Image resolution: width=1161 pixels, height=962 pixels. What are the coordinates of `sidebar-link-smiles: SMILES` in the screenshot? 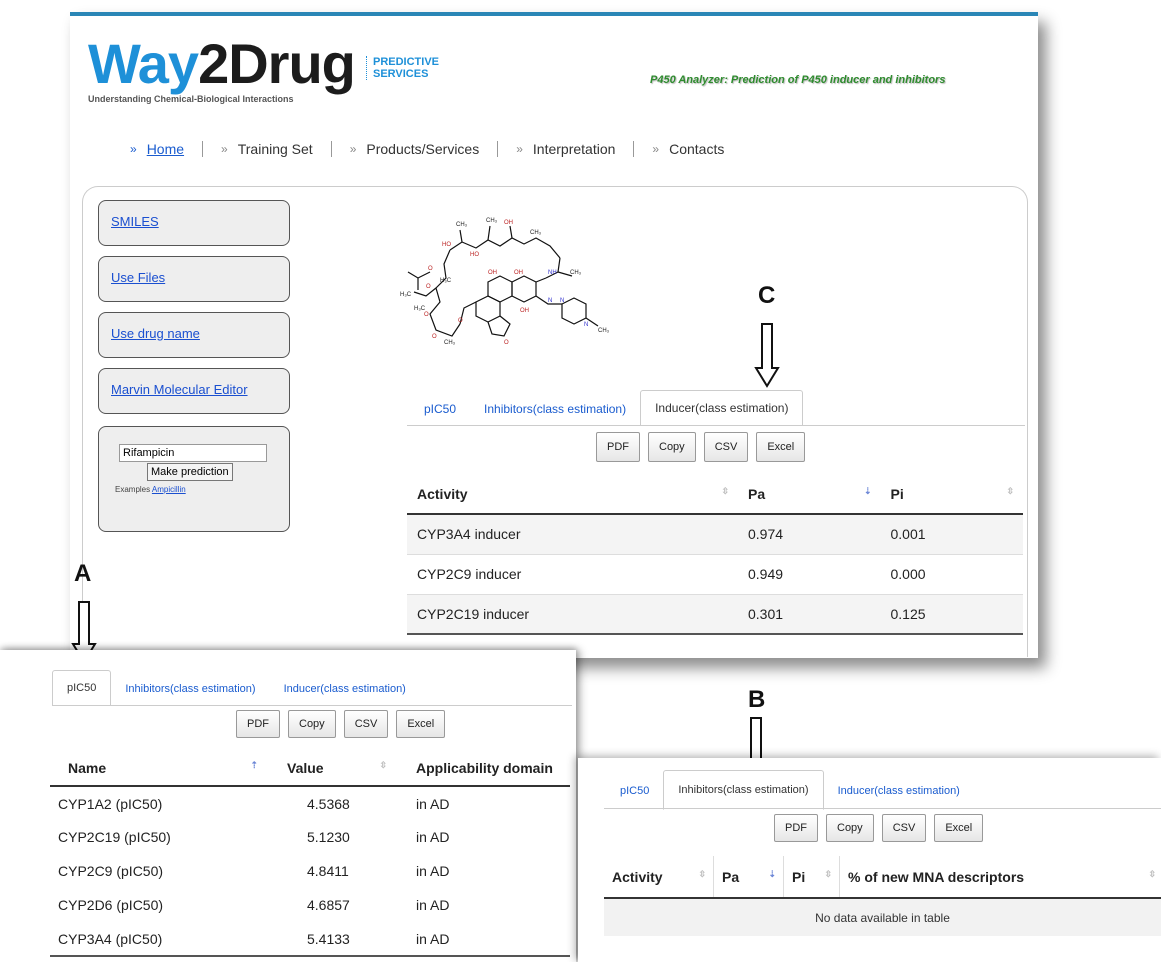 It's located at (135, 221).